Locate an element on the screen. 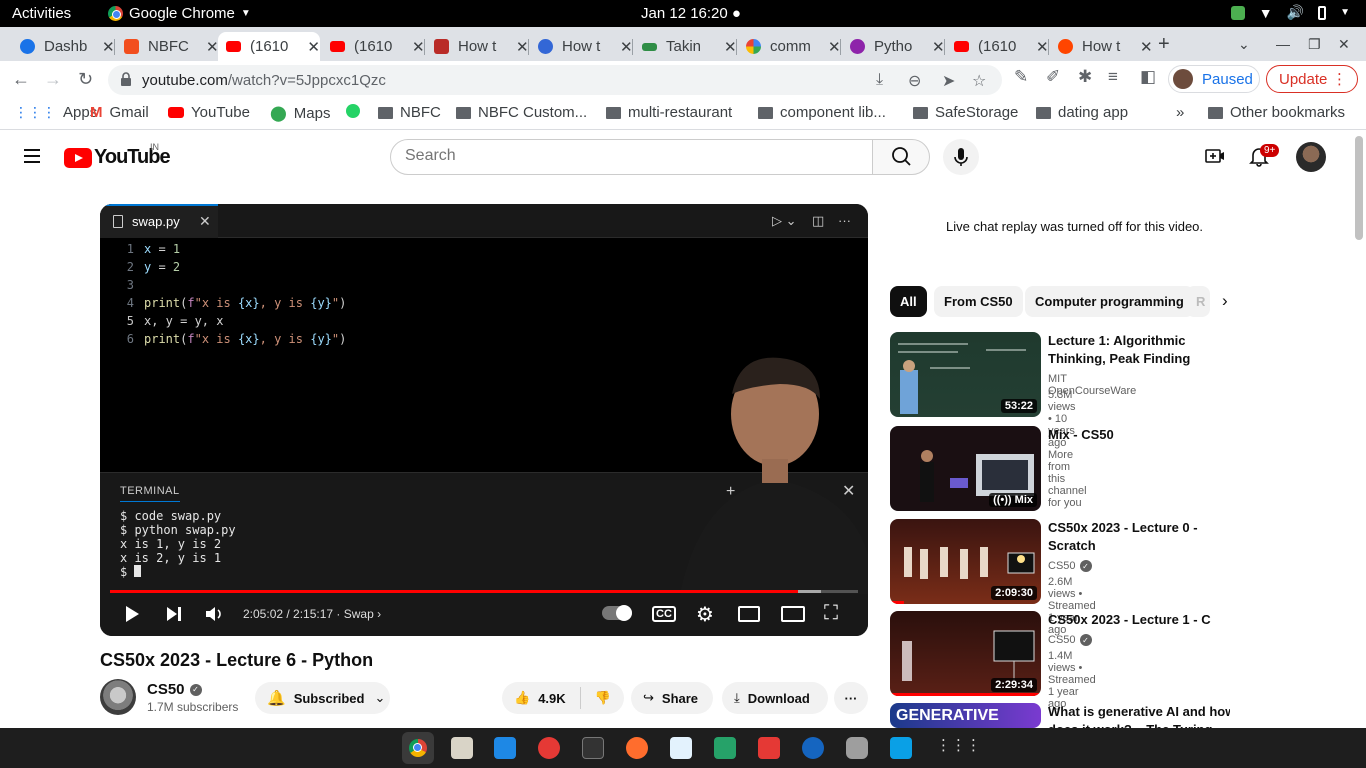  install-app-icon: ⤓ is located at coordinates (879, 80).